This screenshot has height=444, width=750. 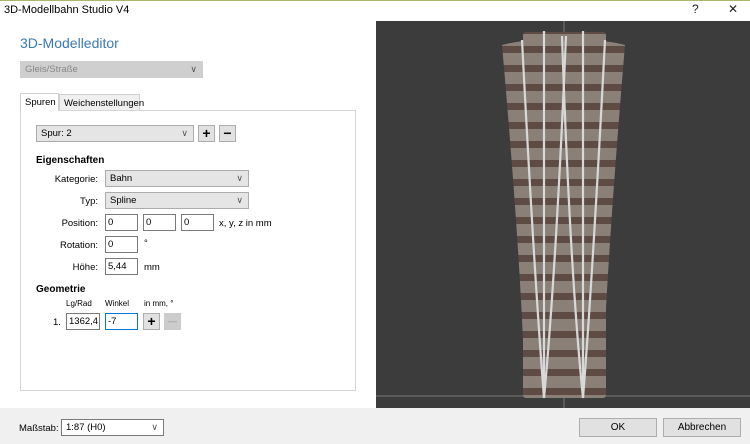 I want to click on position-x-input: 0, so click(x=121, y=222).